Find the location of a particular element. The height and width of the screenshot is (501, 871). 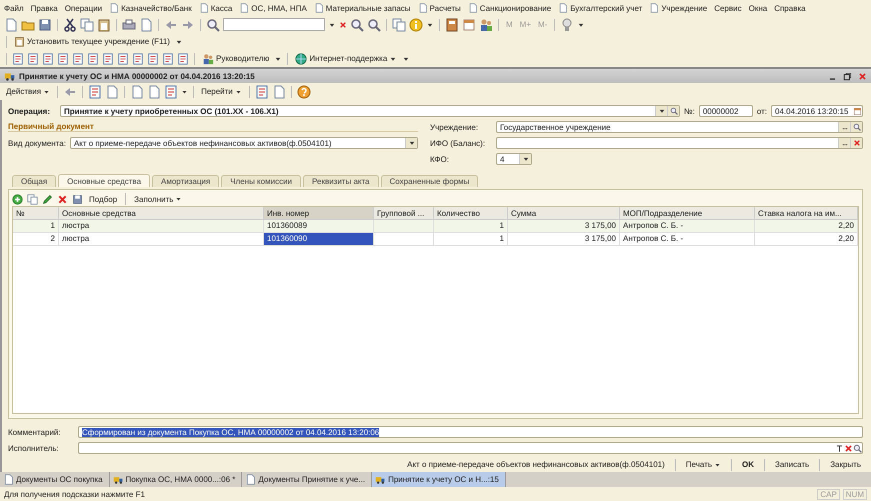

menu-item: Расчеты is located at coordinates (439, 8).